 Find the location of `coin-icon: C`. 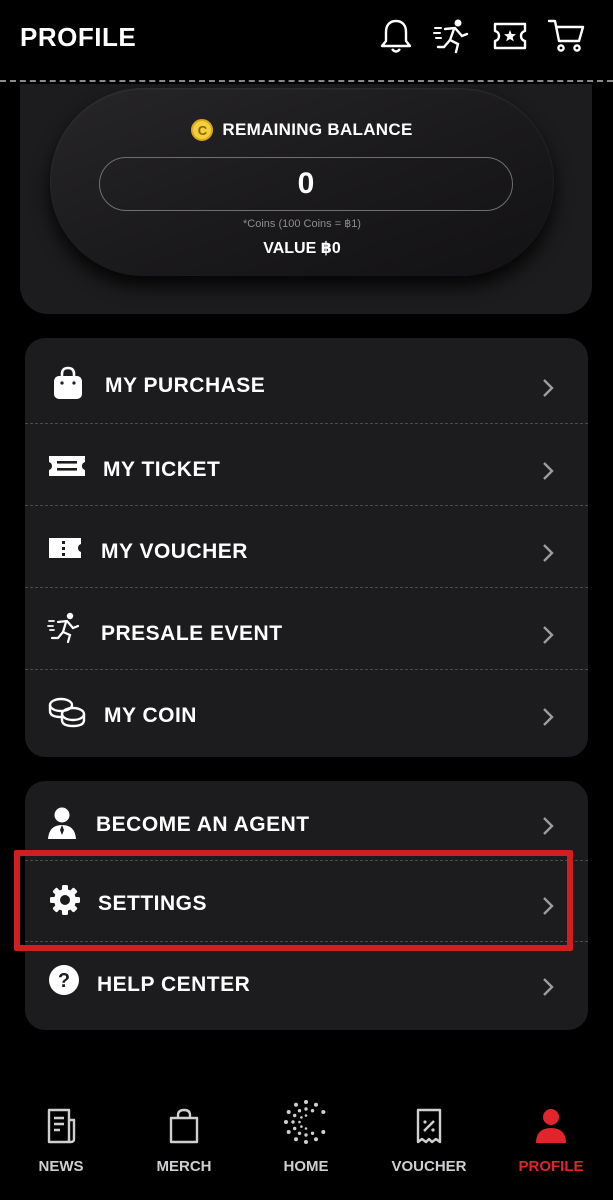

coin-icon: C is located at coordinates (202, 130).